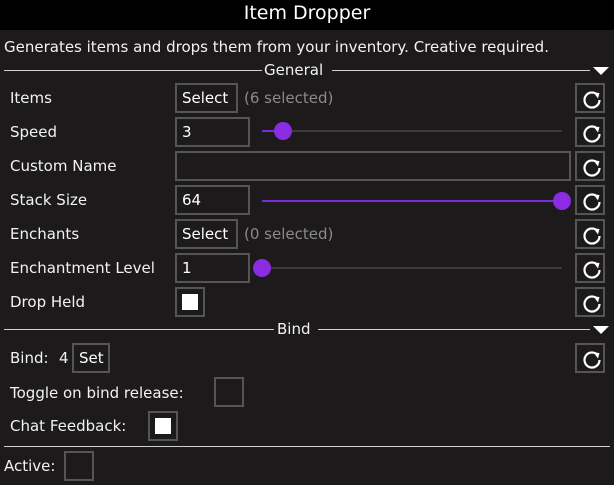 This screenshot has width=614, height=485. I want to click on collapse-general-icon, so click(601, 71).